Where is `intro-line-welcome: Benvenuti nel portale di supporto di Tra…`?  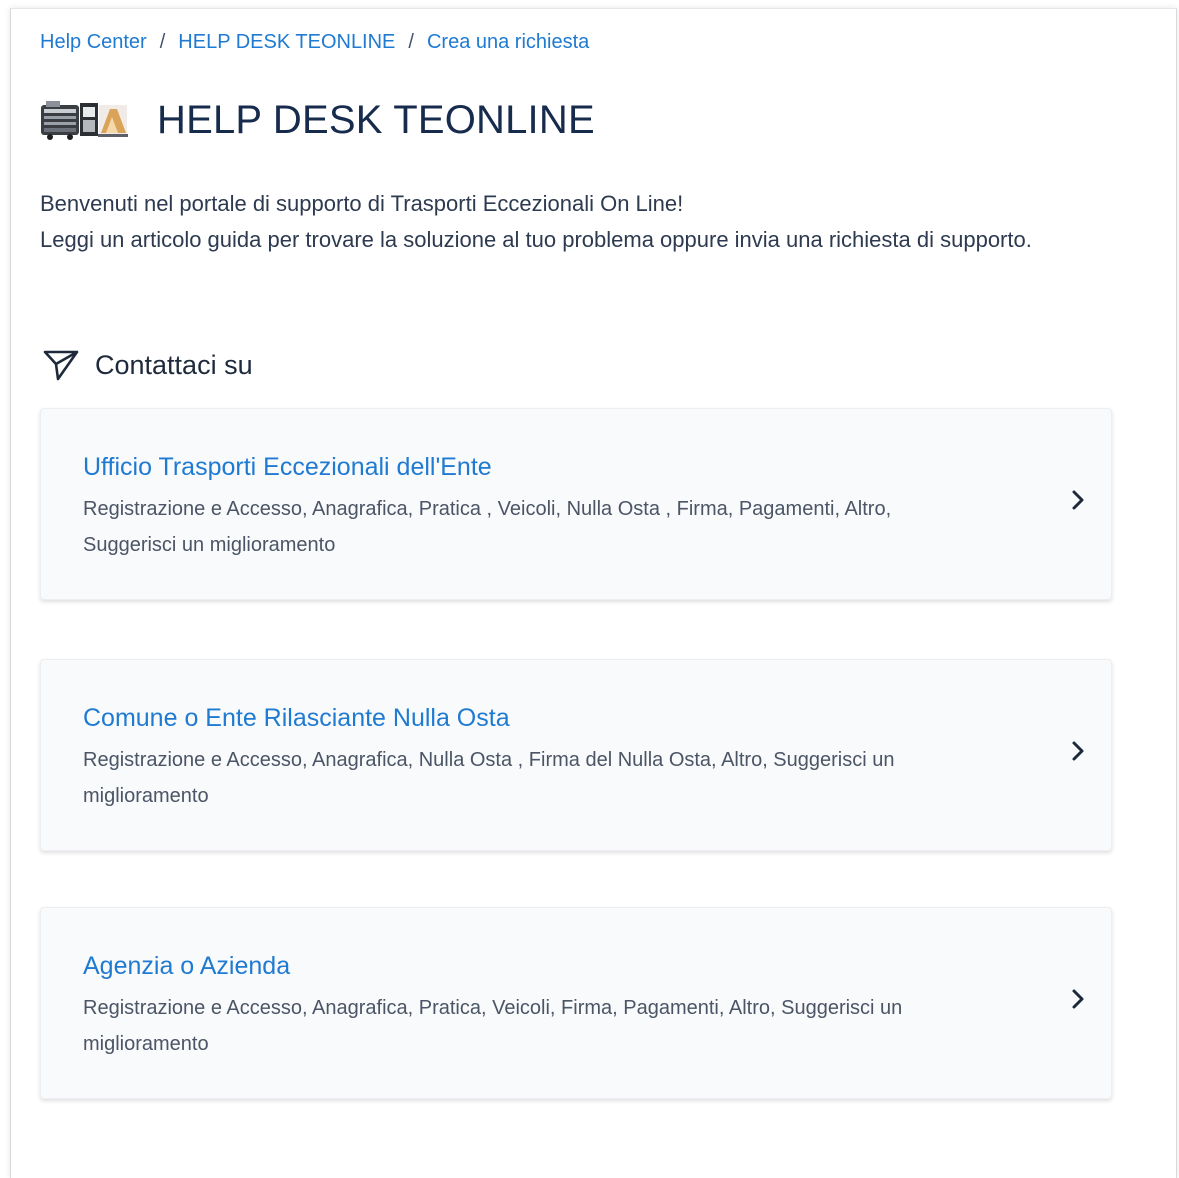
intro-line-welcome: Benvenuti nel portale di supporto di Tra… is located at coordinates (362, 203).